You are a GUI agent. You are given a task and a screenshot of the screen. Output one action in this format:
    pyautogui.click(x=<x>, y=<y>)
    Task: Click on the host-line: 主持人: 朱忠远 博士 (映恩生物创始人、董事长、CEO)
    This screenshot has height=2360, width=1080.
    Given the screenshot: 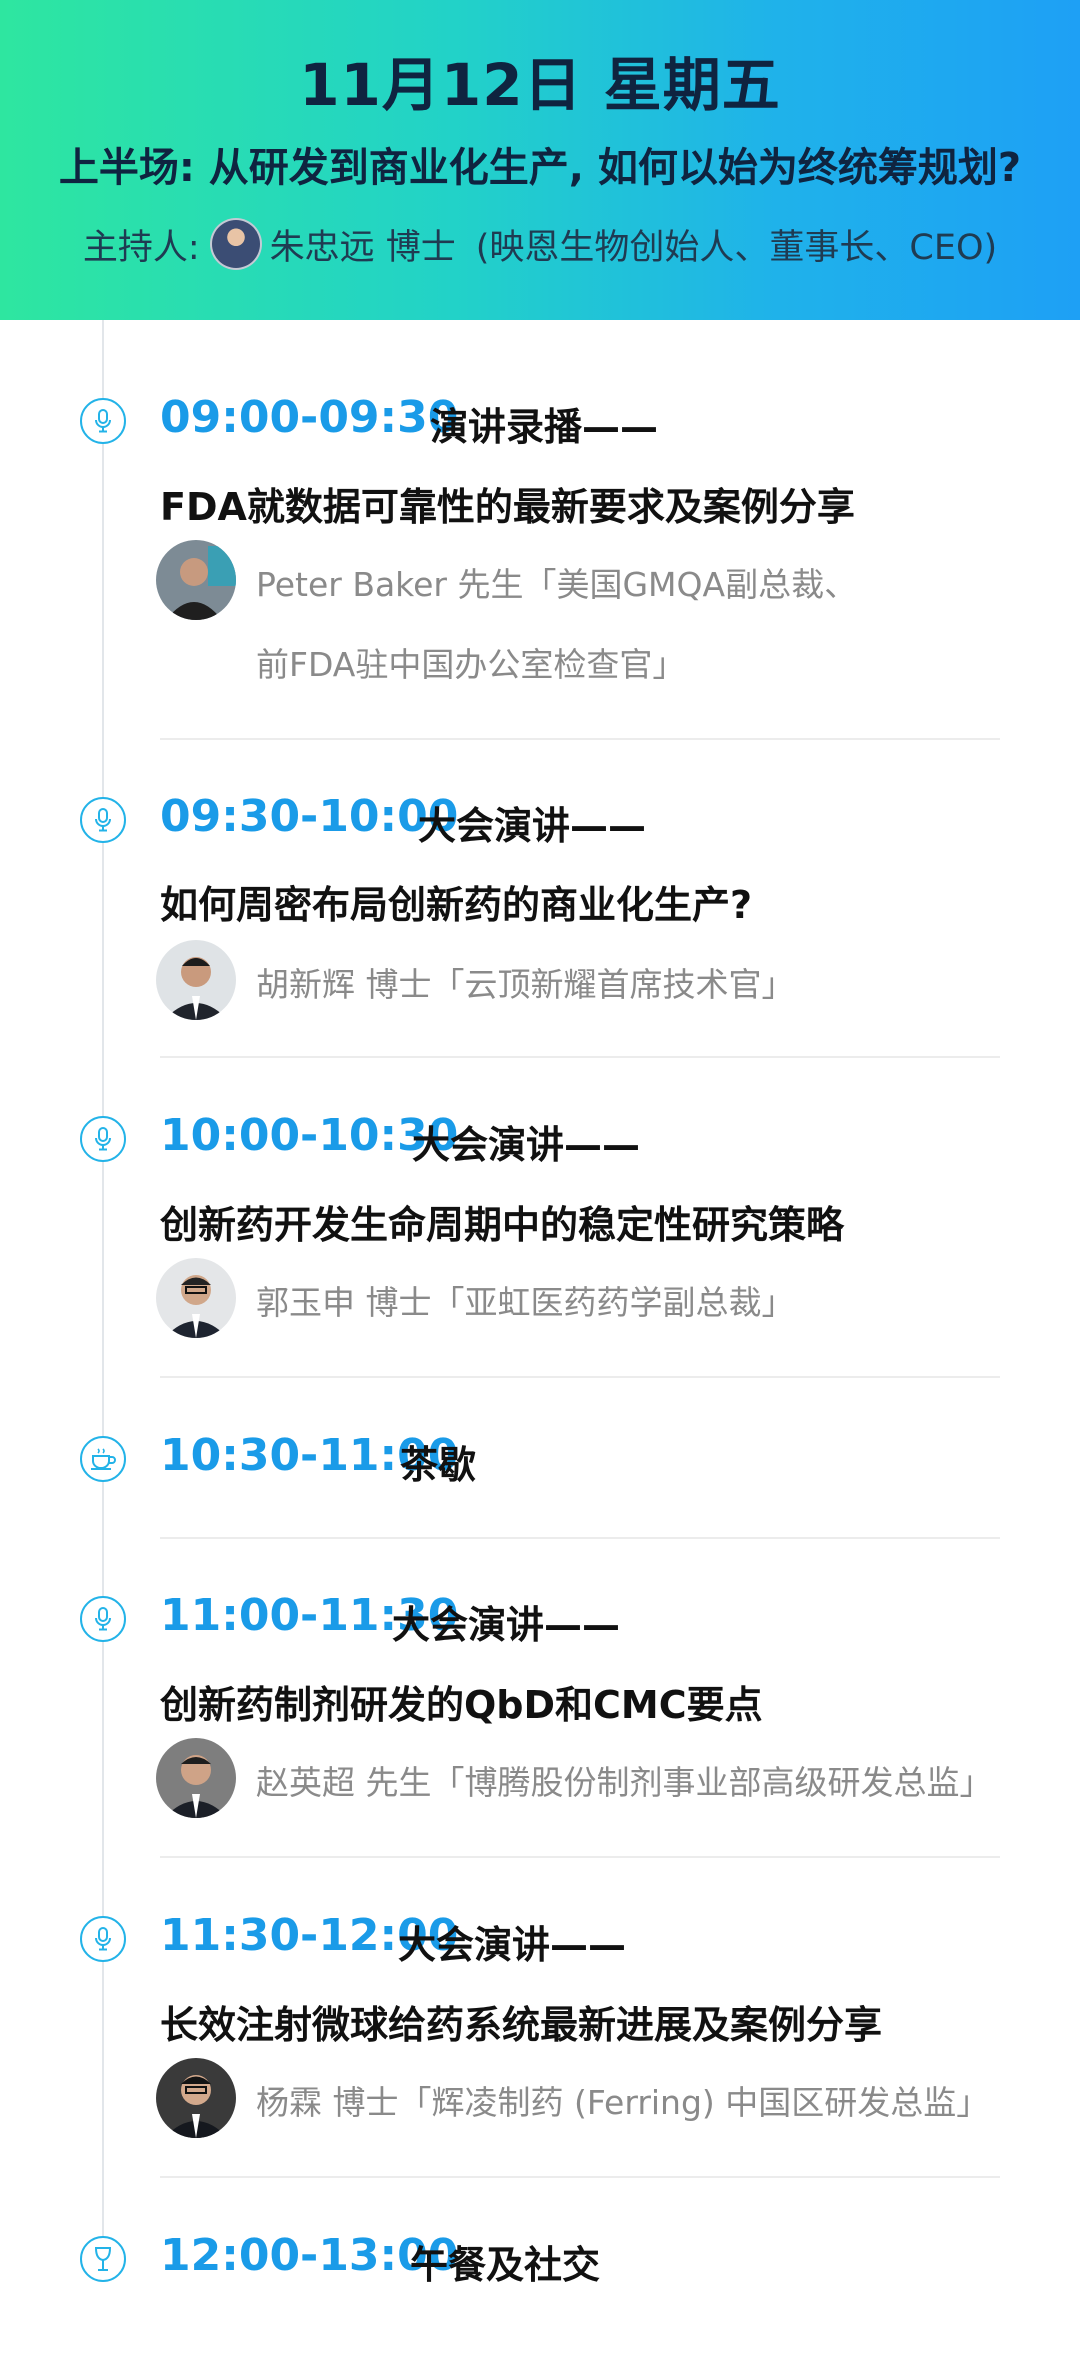 What is the action you would take?
    pyautogui.click(x=540, y=244)
    